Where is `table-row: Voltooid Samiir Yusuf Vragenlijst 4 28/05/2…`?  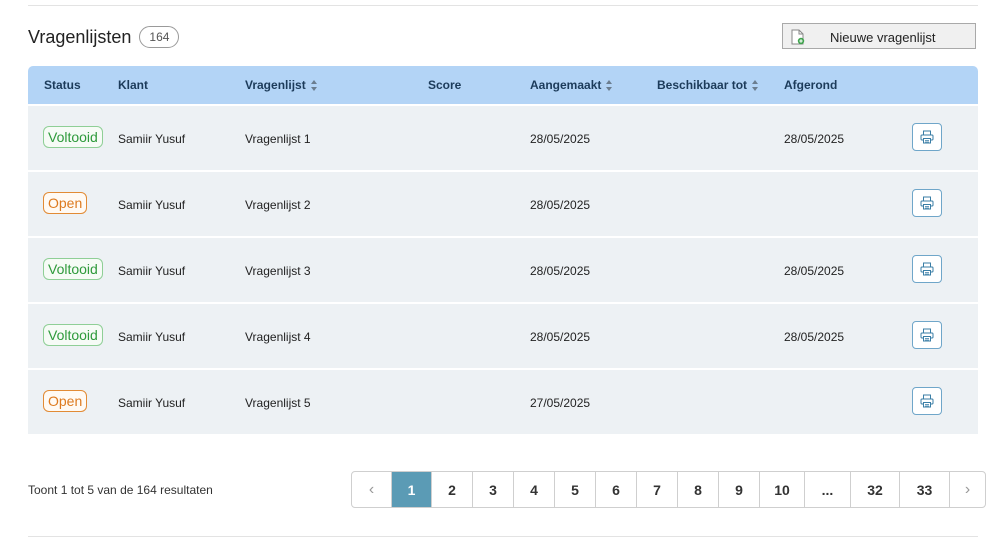 table-row: Voltooid Samiir Yusuf Vragenlijst 4 28/05/2… is located at coordinates (503, 336).